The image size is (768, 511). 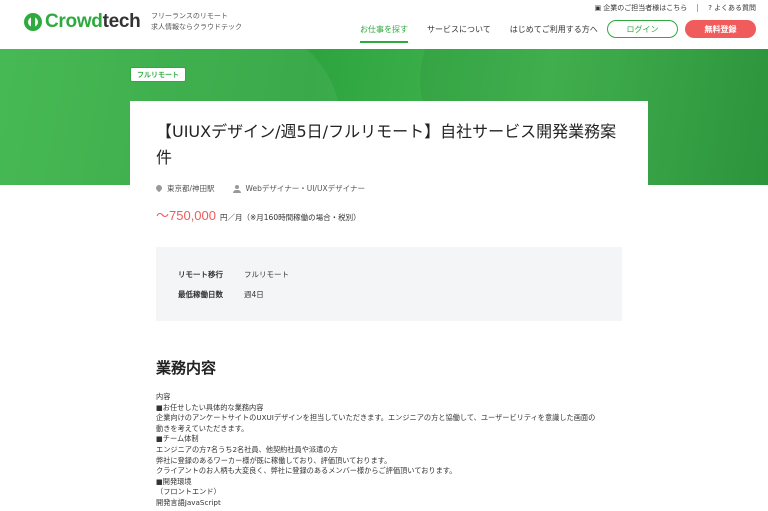 I want to click on crowdtech-logo: Crowdtech, so click(x=82, y=22).